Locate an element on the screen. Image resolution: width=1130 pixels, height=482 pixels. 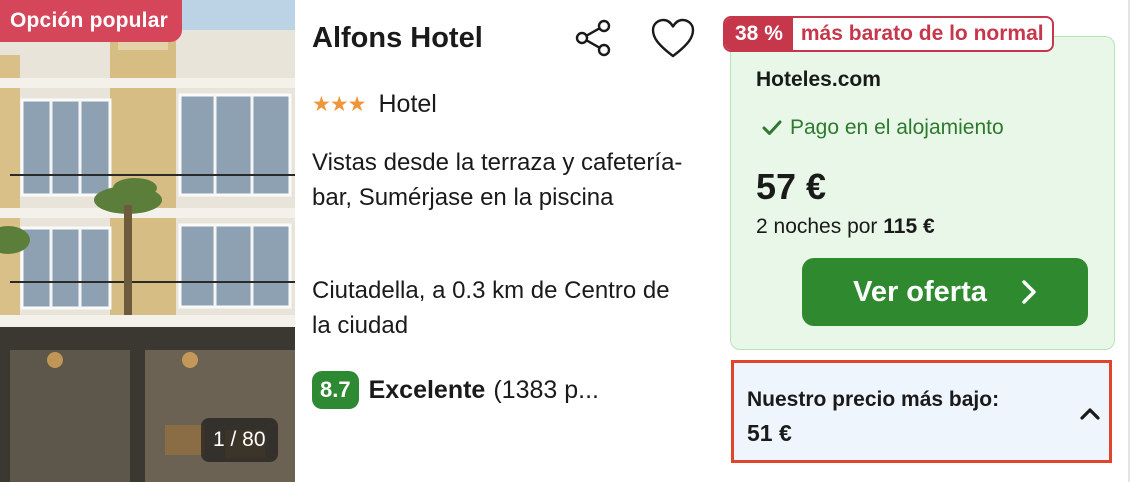
deal-price: 57 € is located at coordinates (791, 186).